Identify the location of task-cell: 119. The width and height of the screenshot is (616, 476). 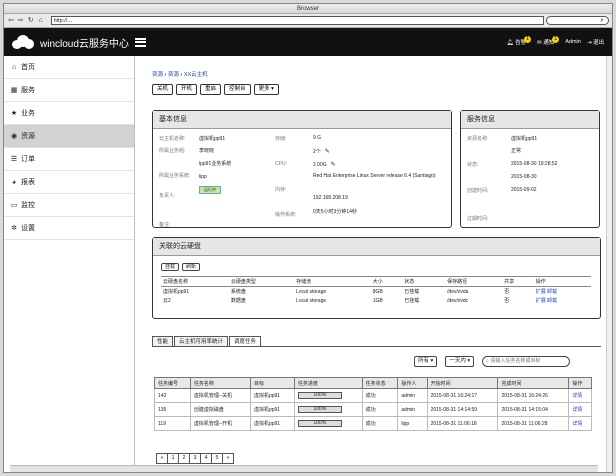
(172, 423).